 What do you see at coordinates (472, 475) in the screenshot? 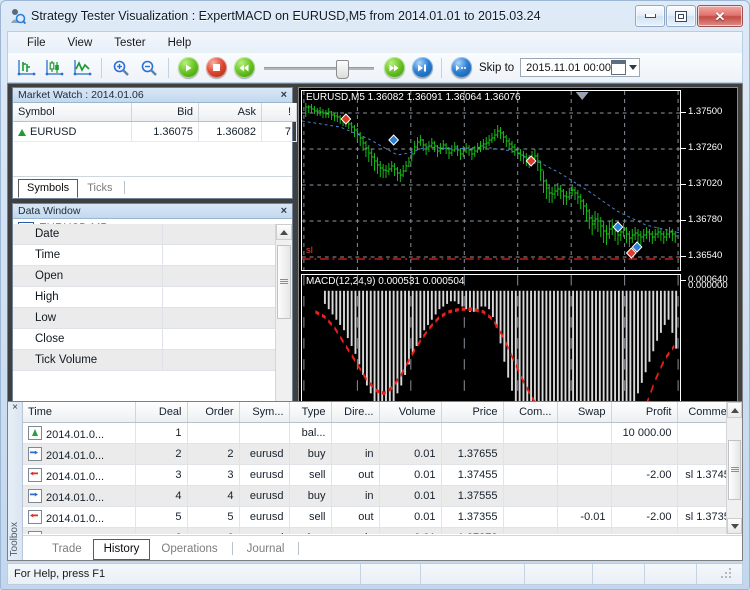
I see `cell-price: 1.37455` at bounding box center [472, 475].